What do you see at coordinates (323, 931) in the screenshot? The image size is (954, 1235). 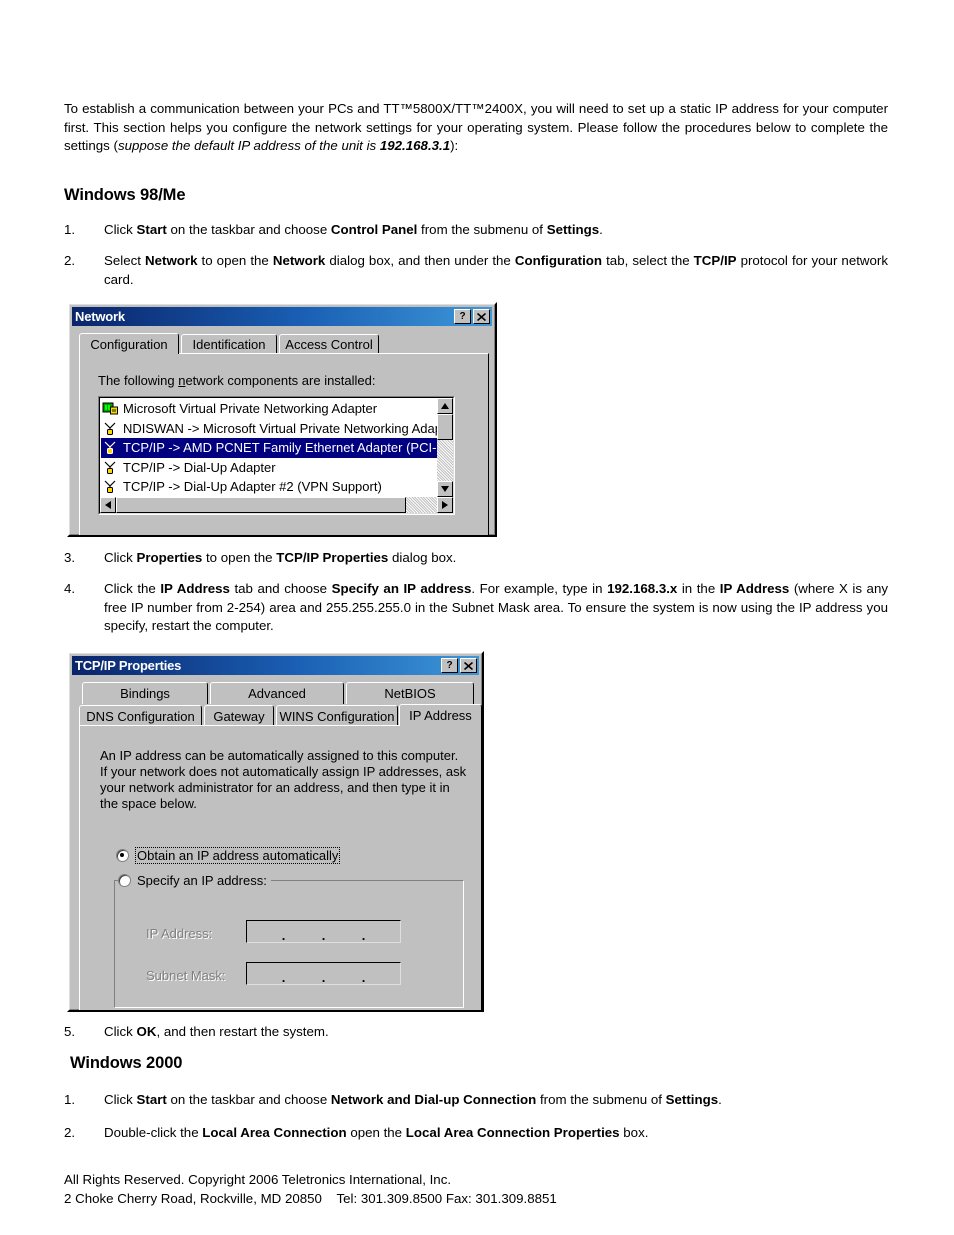 I see `ip-address-input: . . .` at bounding box center [323, 931].